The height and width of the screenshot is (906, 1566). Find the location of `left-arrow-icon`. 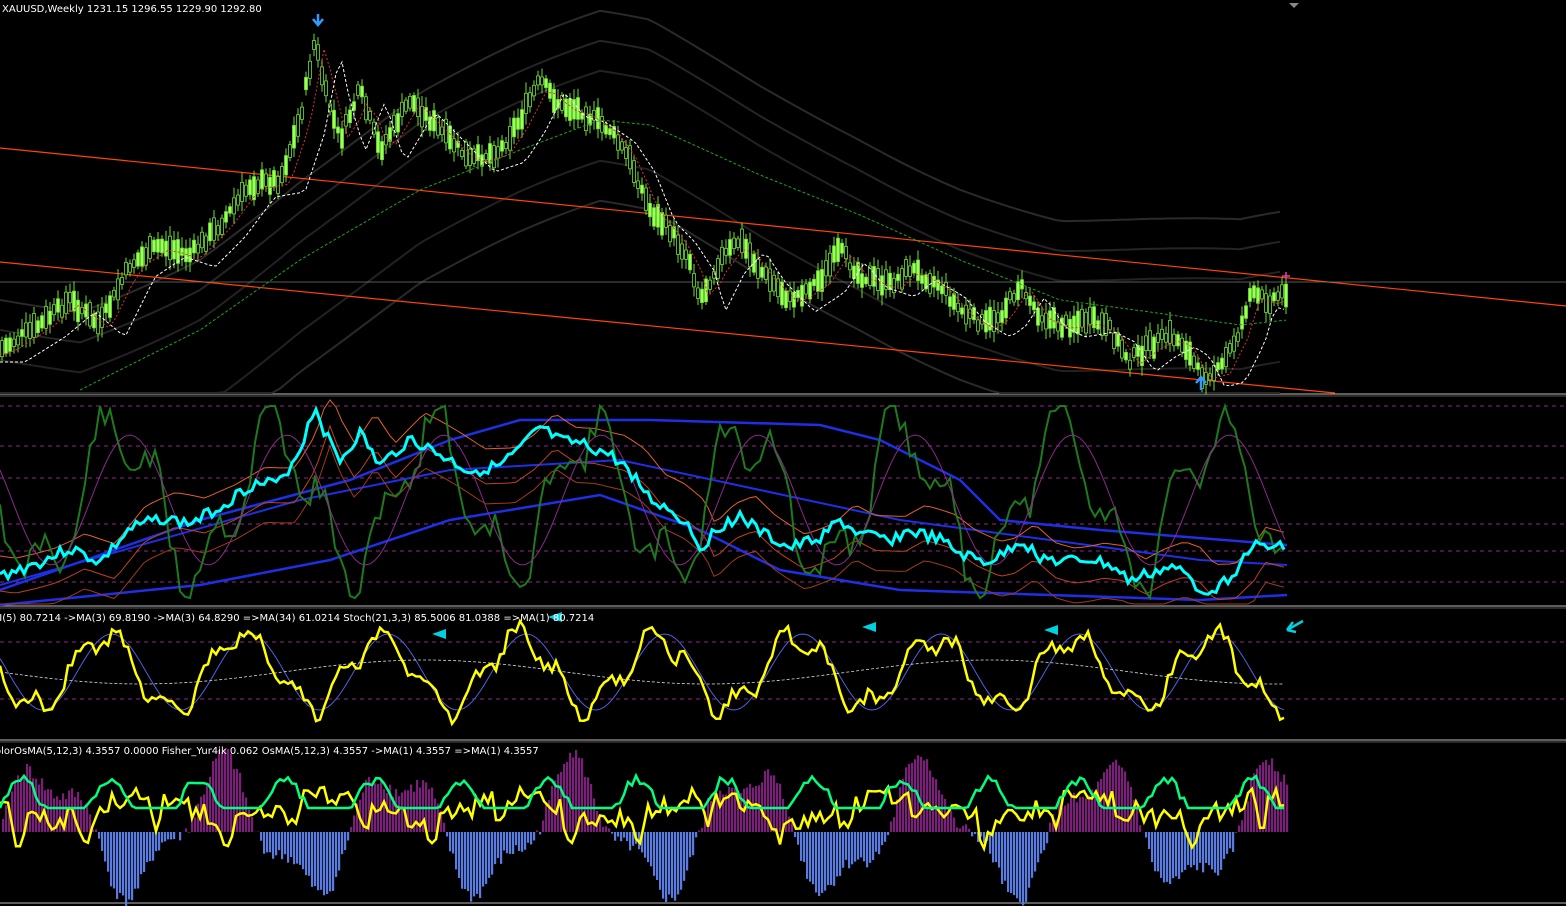

left-arrow-icon is located at coordinates (439, 634).